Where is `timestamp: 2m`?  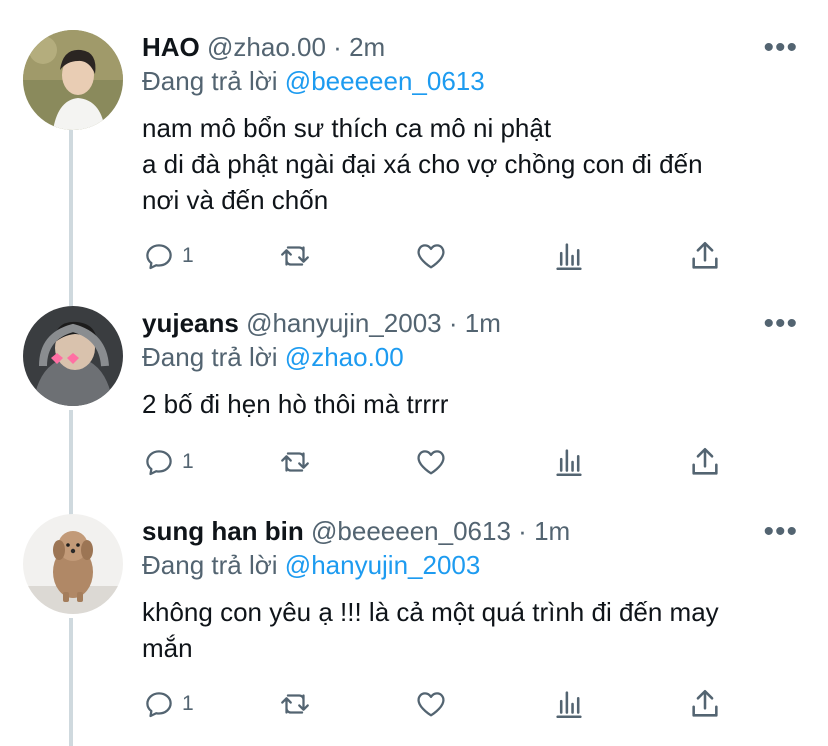 timestamp: 2m is located at coordinates (367, 47).